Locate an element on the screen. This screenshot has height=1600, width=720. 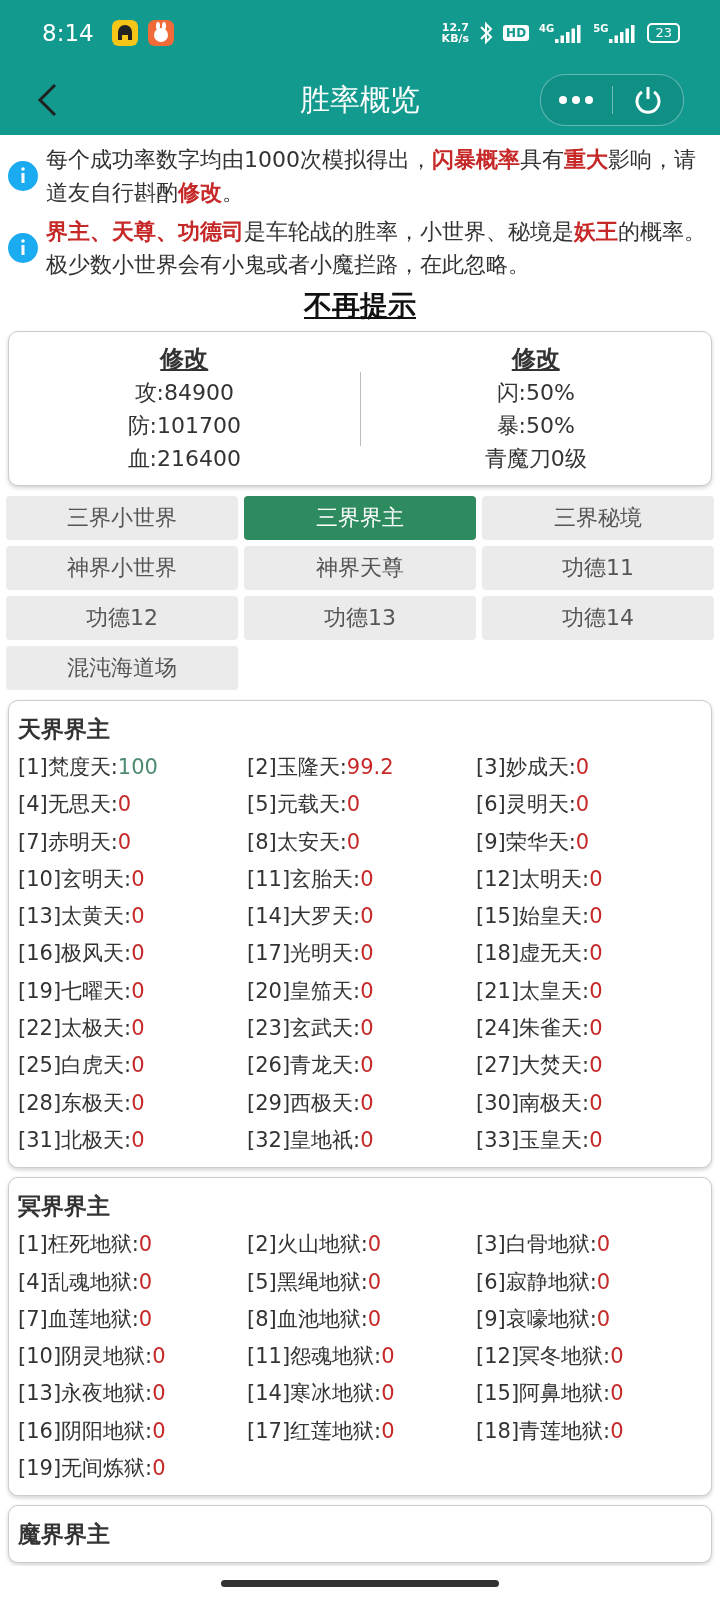
section-title: 天界界主 is located at coordinates (64, 729).